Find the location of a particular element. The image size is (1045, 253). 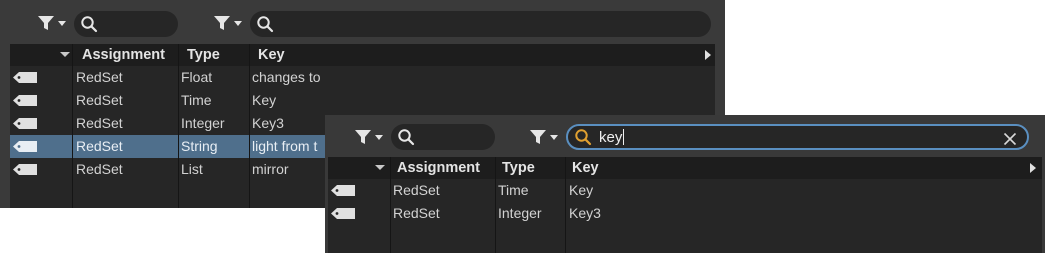

table-row: RedSet Integer Key3 is located at coordinates (685, 213).